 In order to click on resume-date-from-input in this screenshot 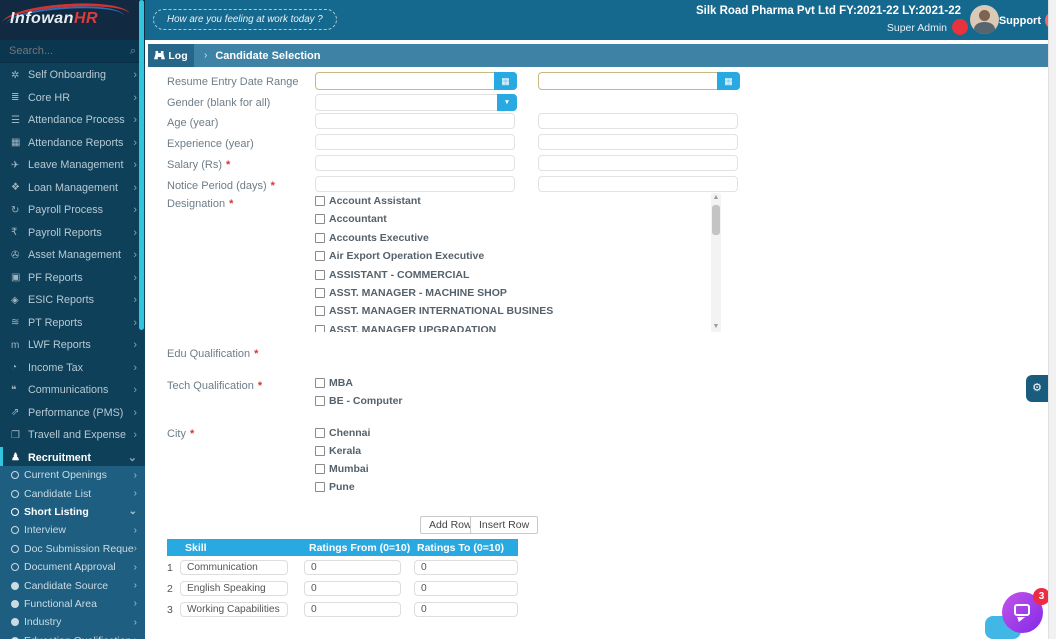, I will do `click(404, 81)`.